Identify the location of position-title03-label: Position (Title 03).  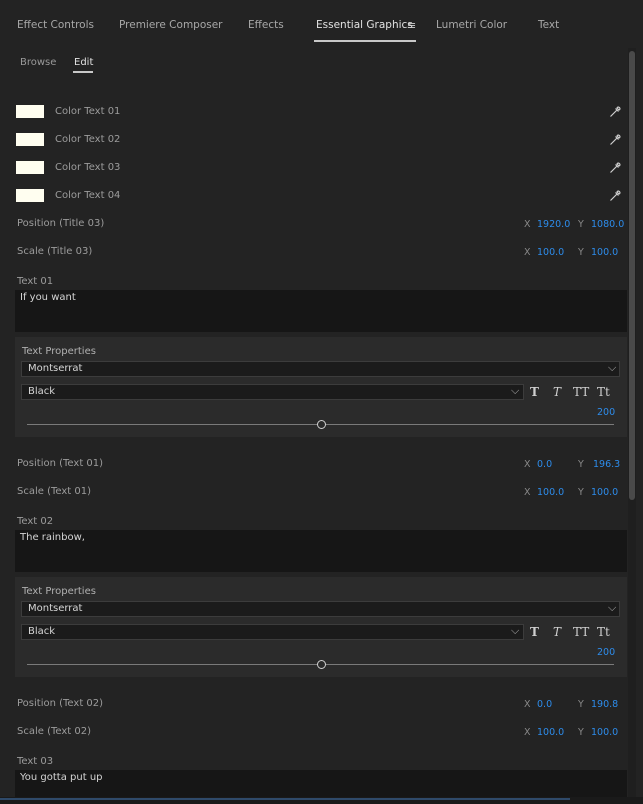
(61, 223).